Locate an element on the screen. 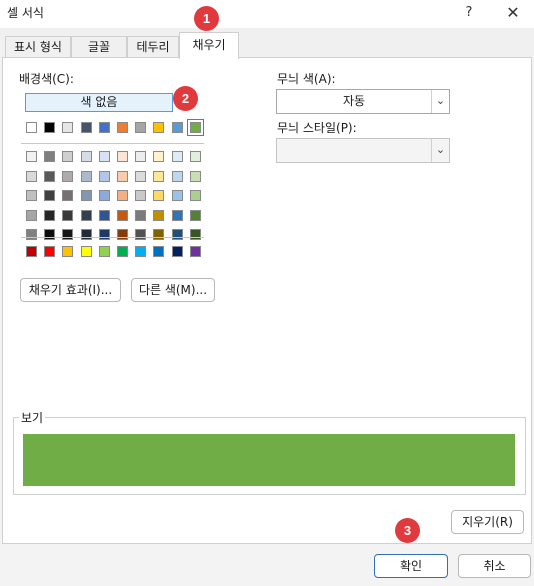 This screenshot has width=534, height=586. cancel-button: 취소 is located at coordinates (494, 566).